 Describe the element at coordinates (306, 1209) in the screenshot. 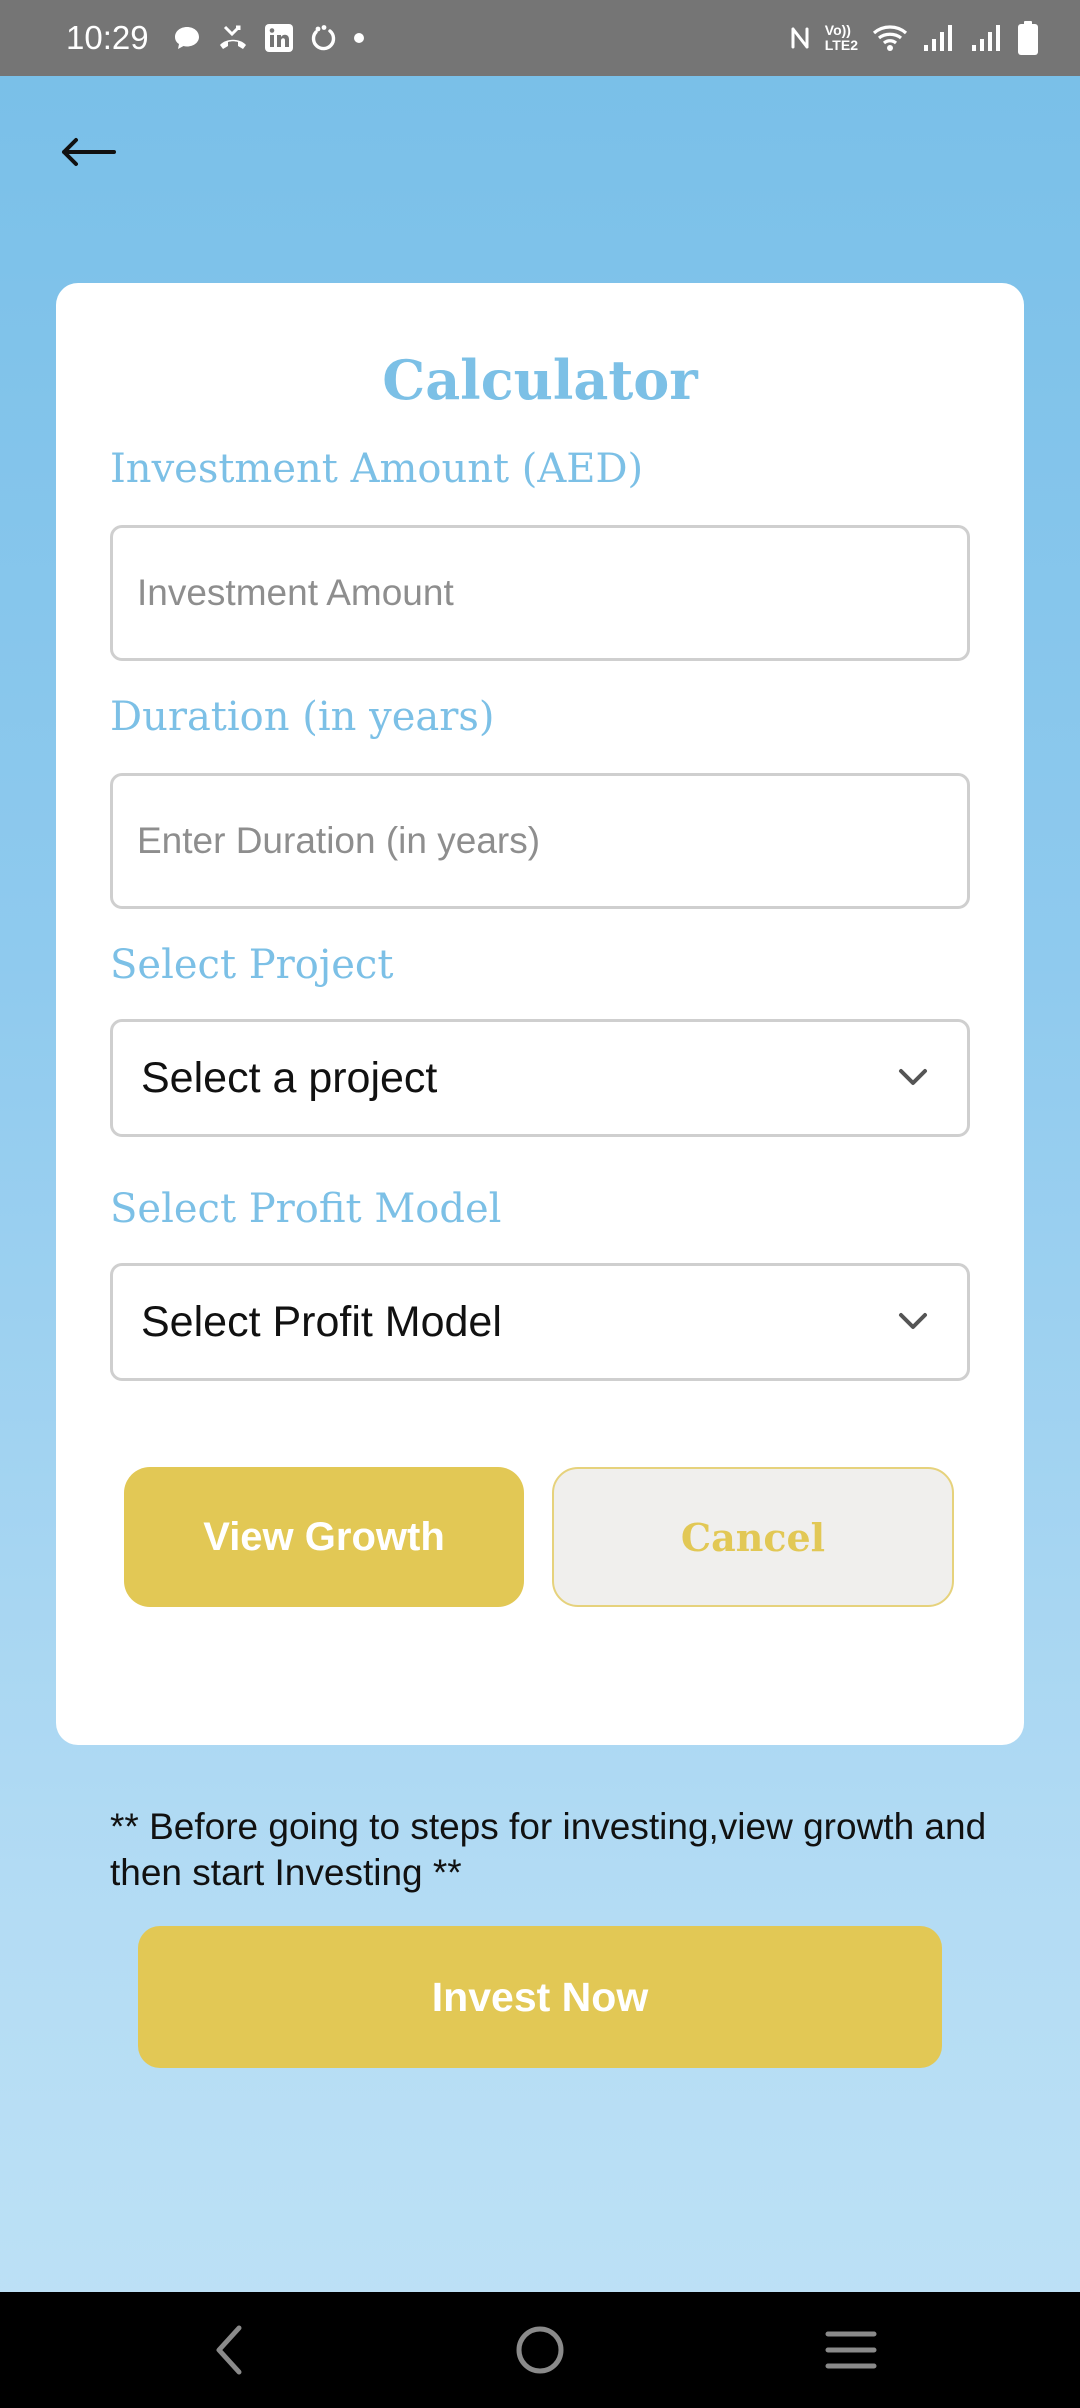

I see `profit-model-label: Select Profit Model` at that location.